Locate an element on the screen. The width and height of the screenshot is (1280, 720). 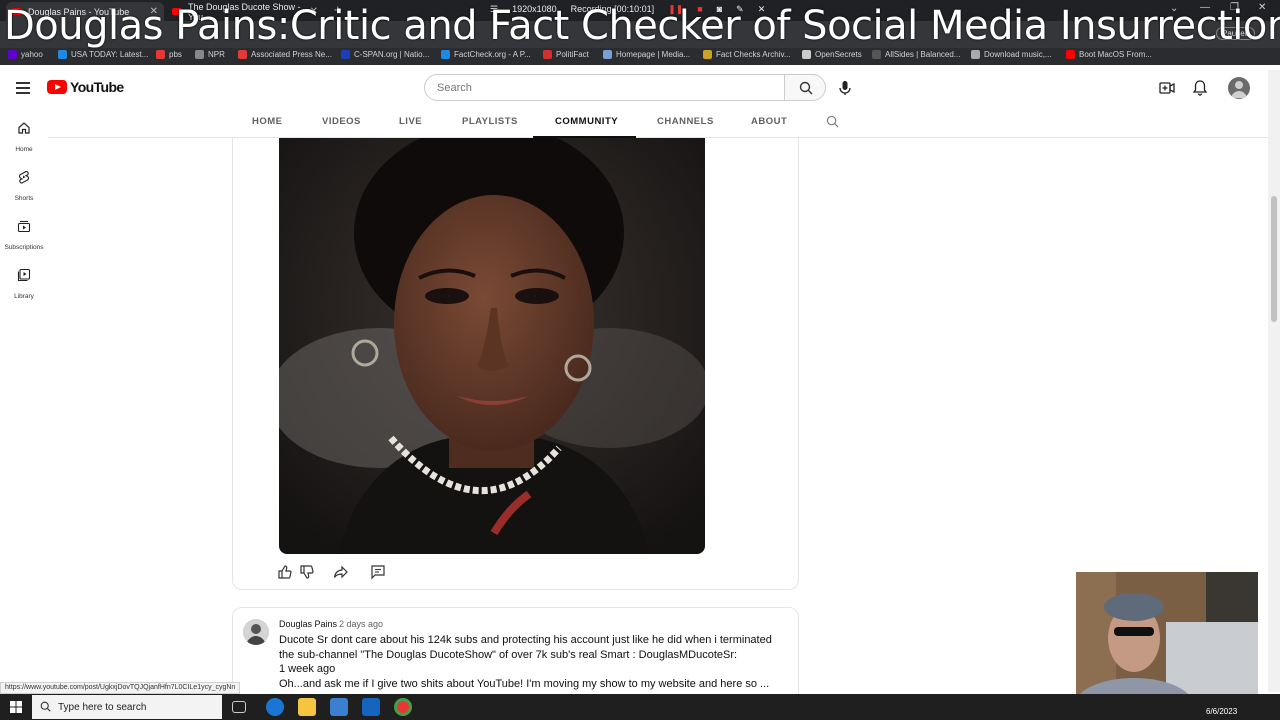
tab-channels: CHANNELS is located at coordinates (685, 121).